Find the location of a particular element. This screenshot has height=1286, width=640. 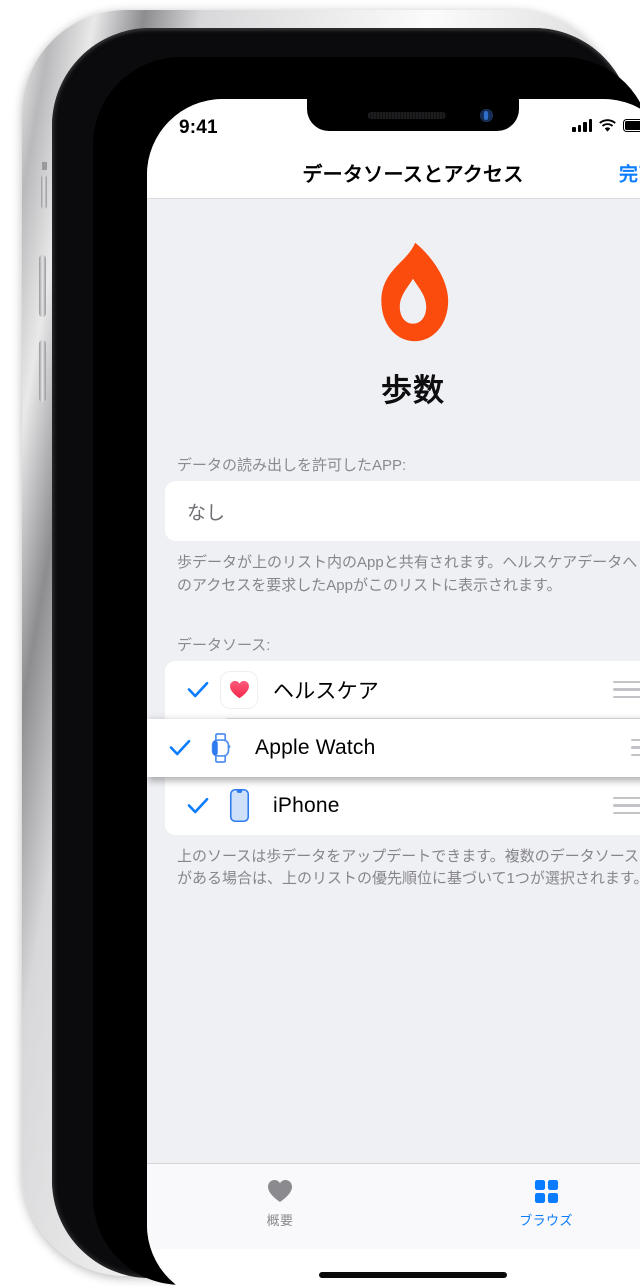

source-label: Apple Watch is located at coordinates (315, 747).